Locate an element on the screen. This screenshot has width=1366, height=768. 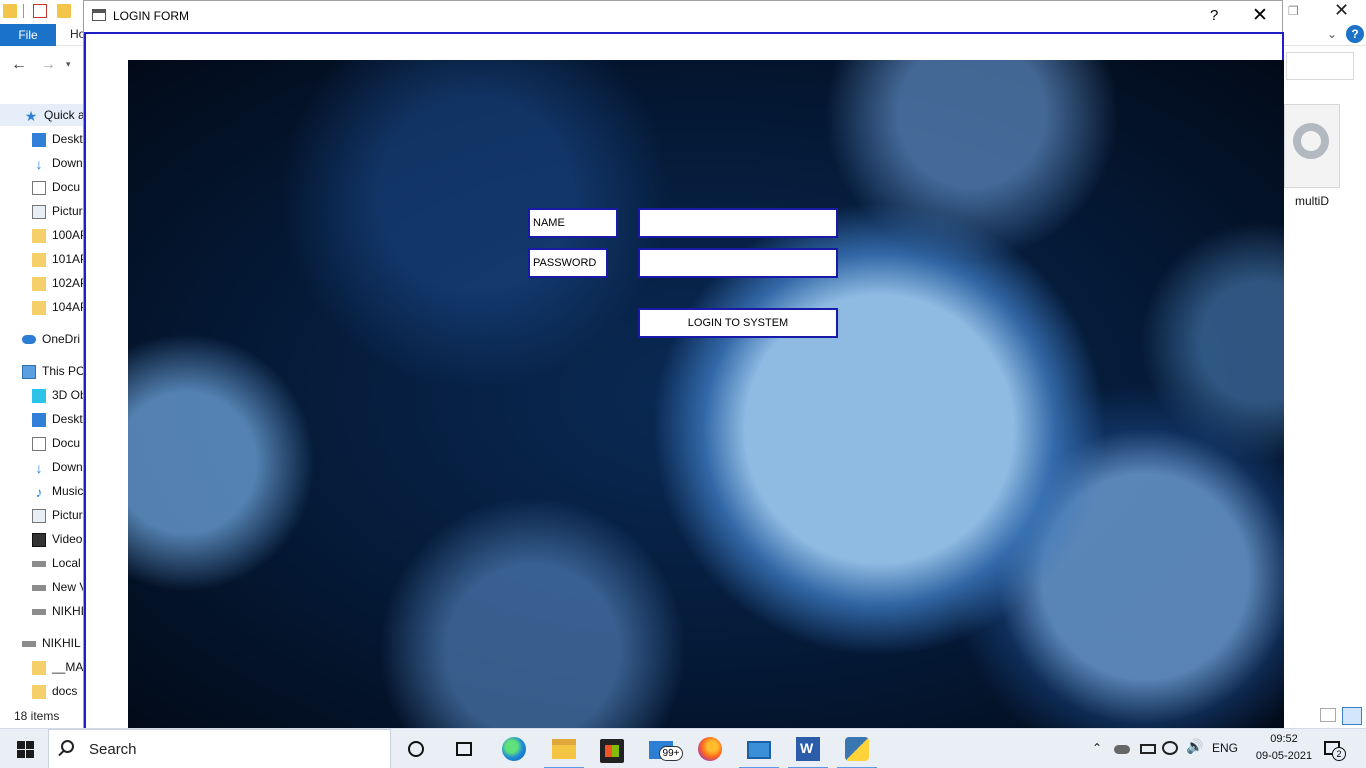
sidebar-item: New V is located at coordinates (58, 587).